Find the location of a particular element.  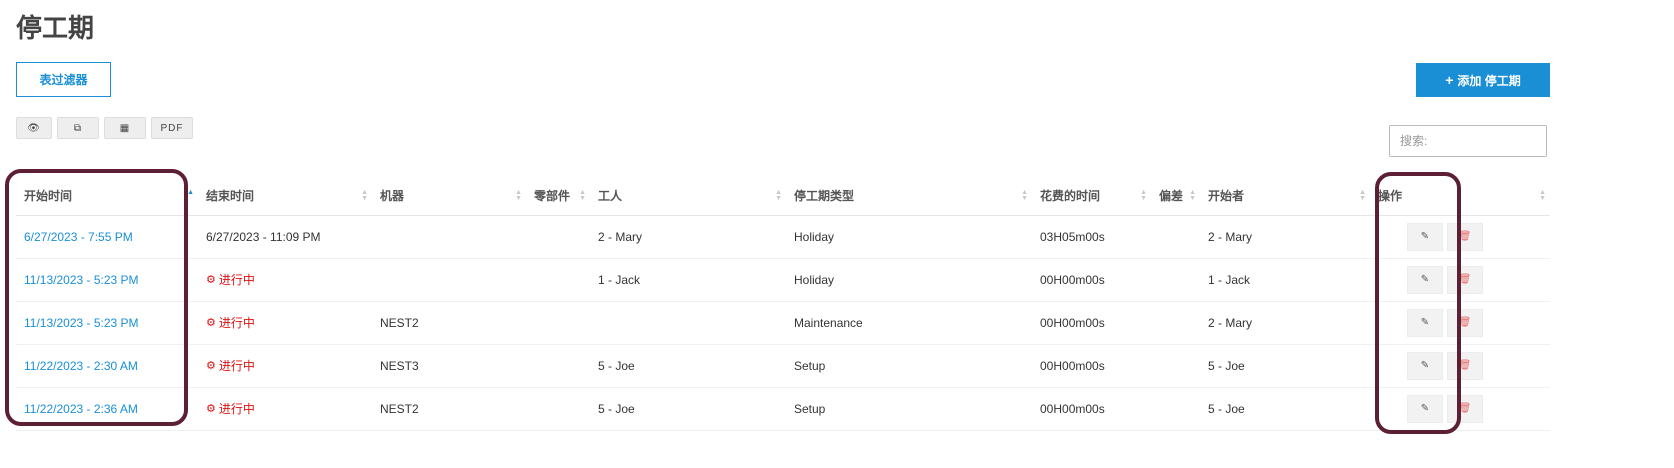

cell-start-time: 6/27/2023 - 7:55 PM is located at coordinates (107, 237).